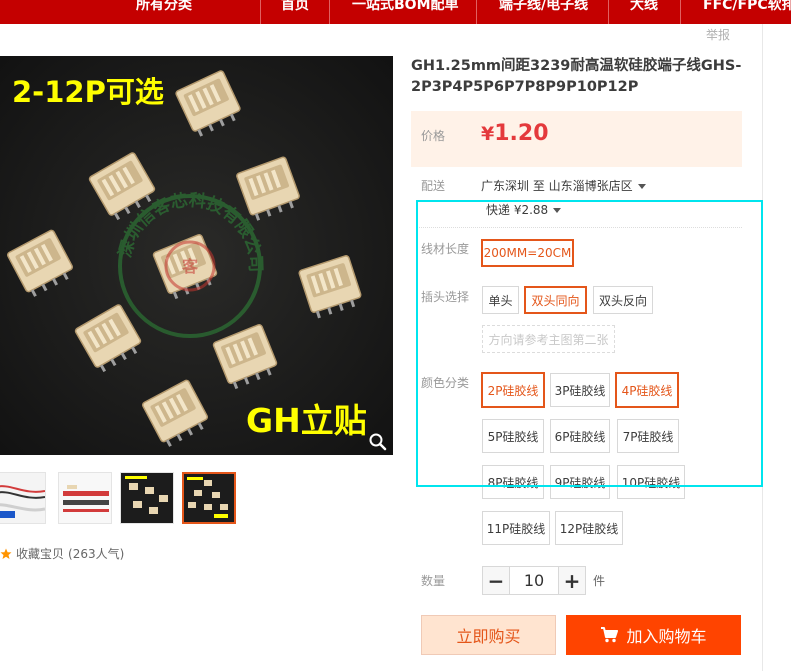 This screenshot has width=791, height=671. I want to click on currency-symbol: ¥, so click(488, 134).